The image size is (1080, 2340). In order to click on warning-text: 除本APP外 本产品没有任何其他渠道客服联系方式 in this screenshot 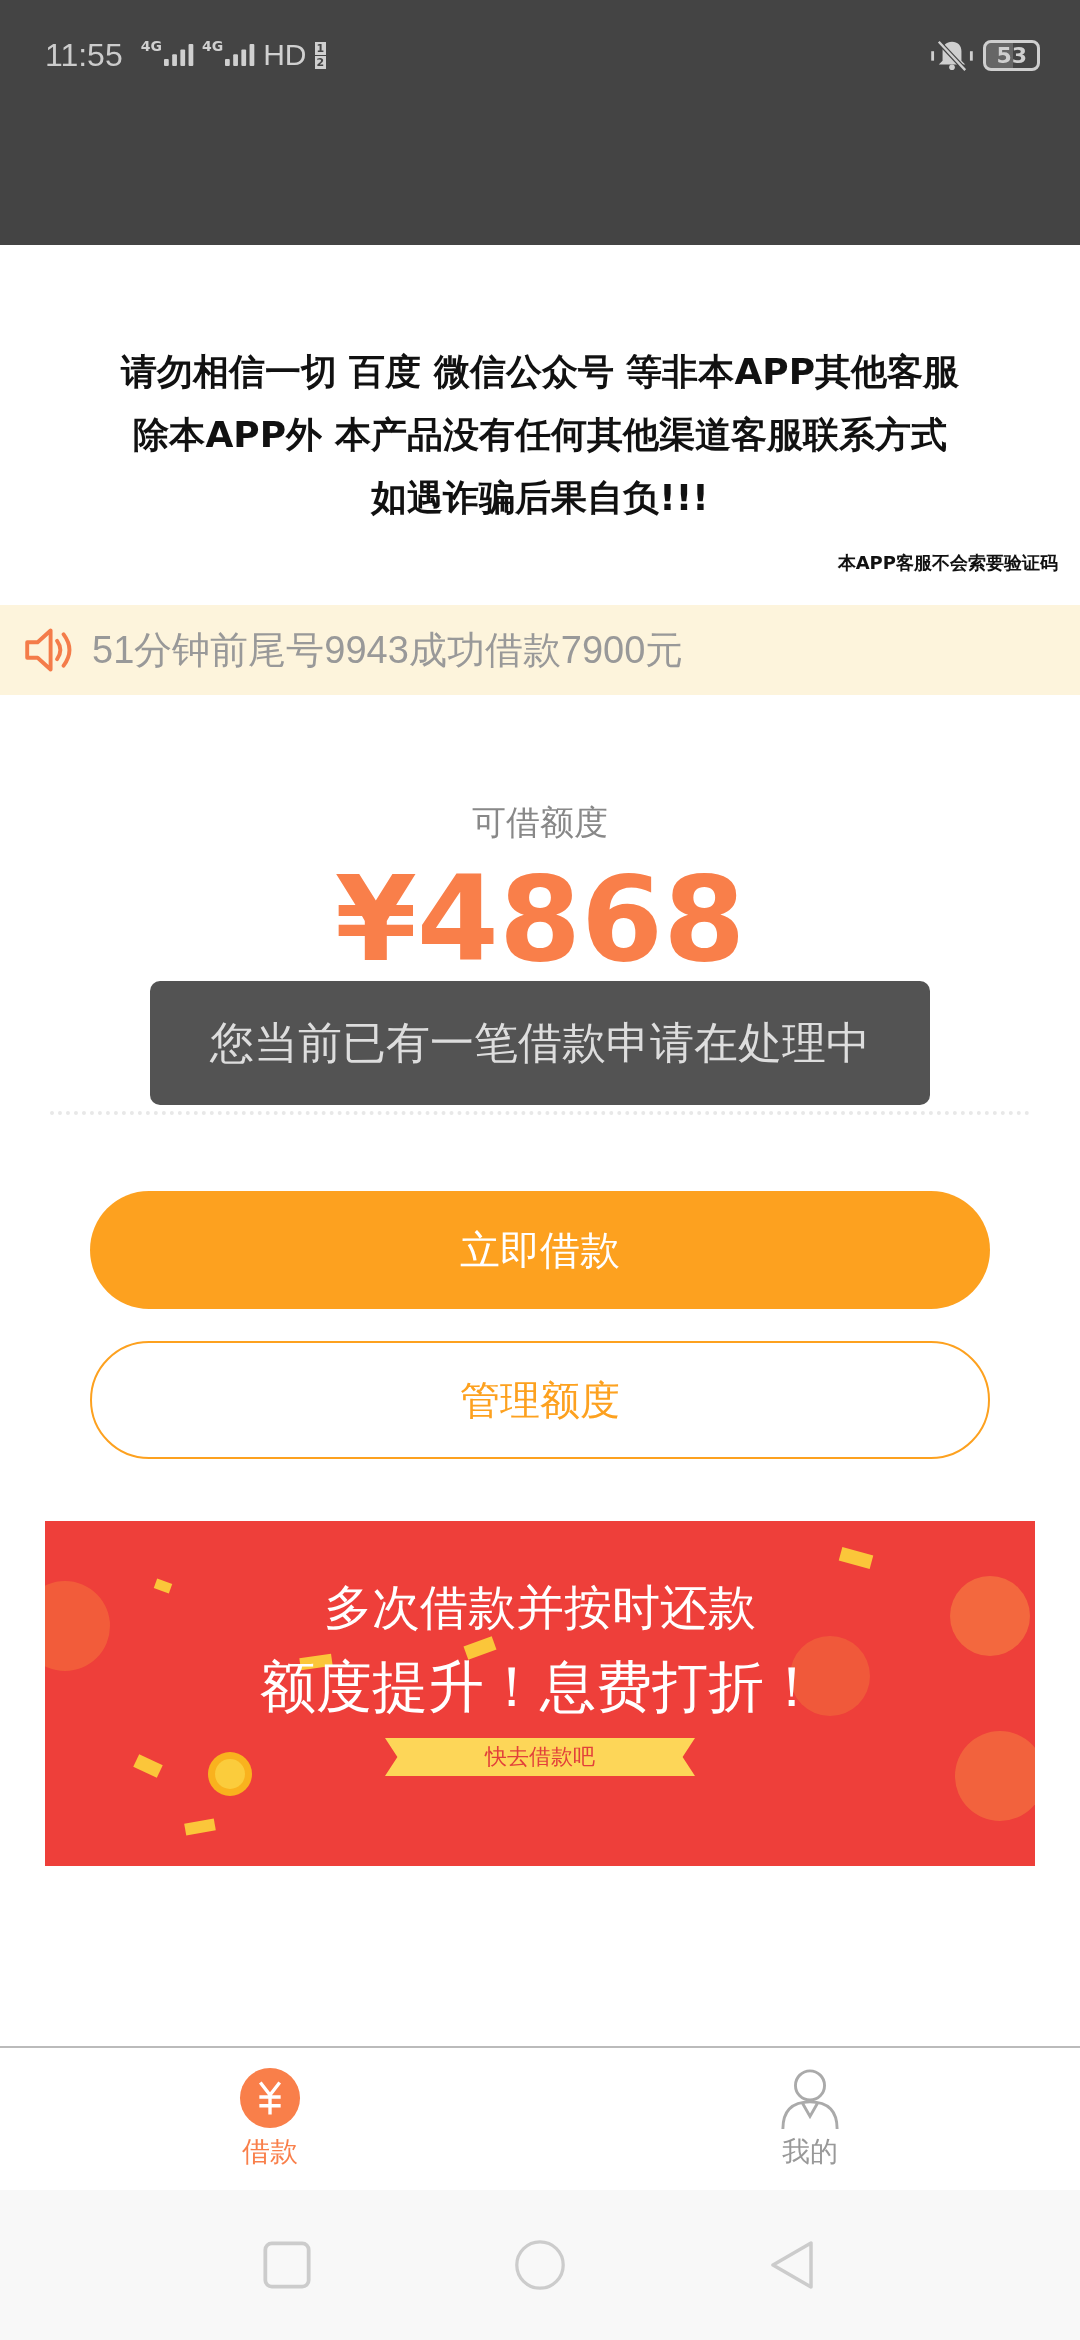, I will do `click(540, 435)`.